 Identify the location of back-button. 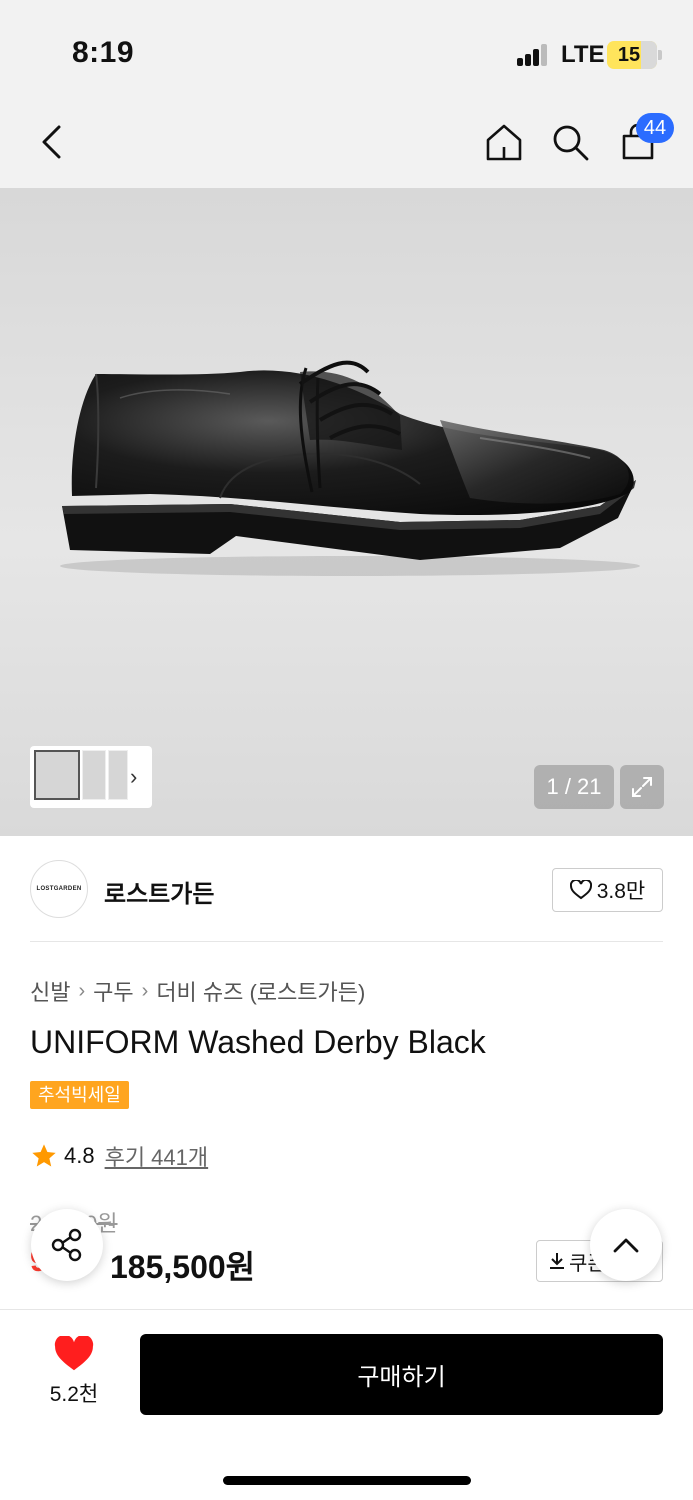
(52, 142).